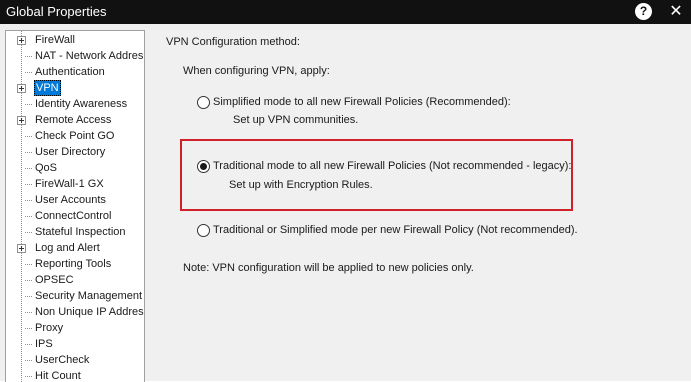 The height and width of the screenshot is (382, 691). I want to click on tree-item: Proxy, so click(75, 328).